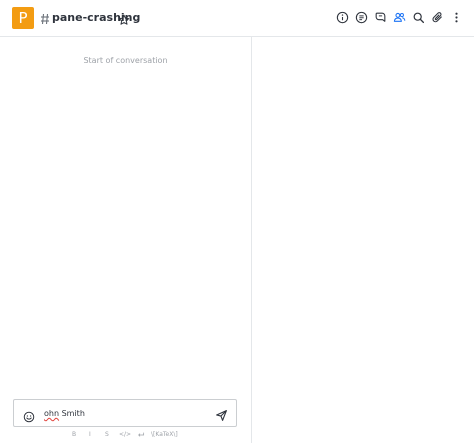 This screenshot has width=474, height=443. I want to click on send-icon, so click(221, 414).